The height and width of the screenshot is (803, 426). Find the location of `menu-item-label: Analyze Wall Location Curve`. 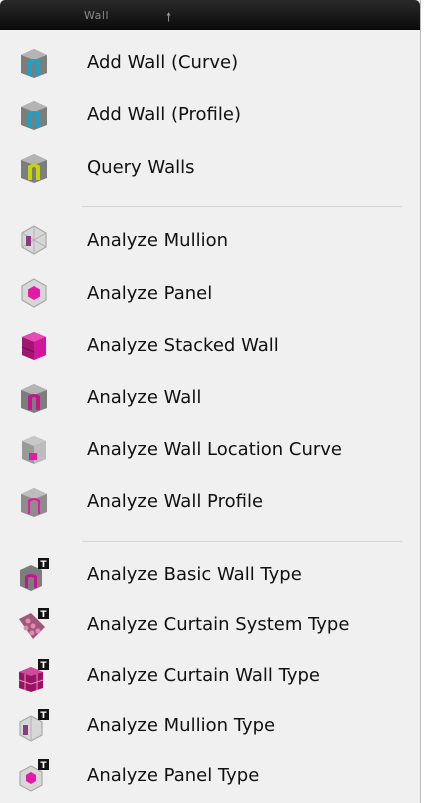

menu-item-label: Analyze Wall Location Curve is located at coordinates (215, 449).